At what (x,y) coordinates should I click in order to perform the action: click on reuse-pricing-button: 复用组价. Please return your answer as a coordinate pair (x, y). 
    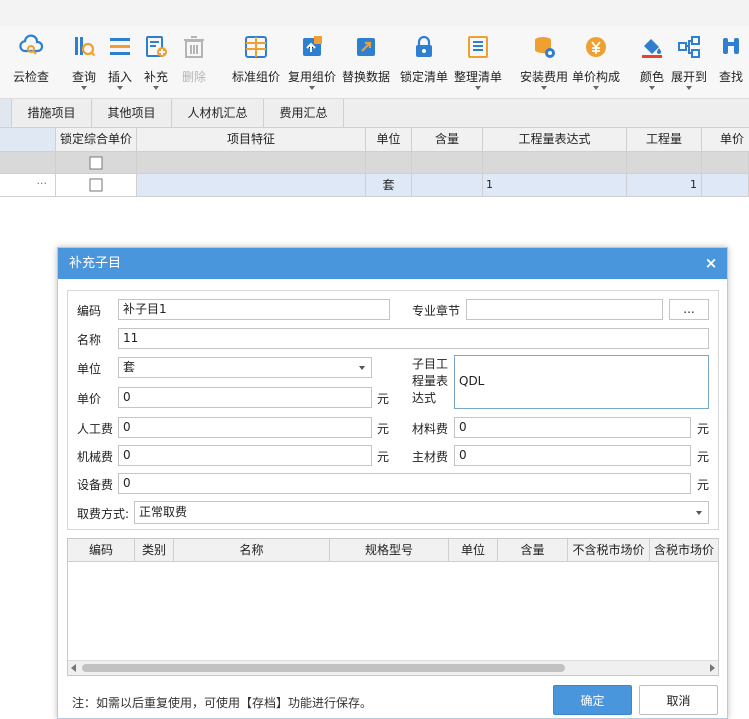
    Looking at the image, I should click on (312, 63).